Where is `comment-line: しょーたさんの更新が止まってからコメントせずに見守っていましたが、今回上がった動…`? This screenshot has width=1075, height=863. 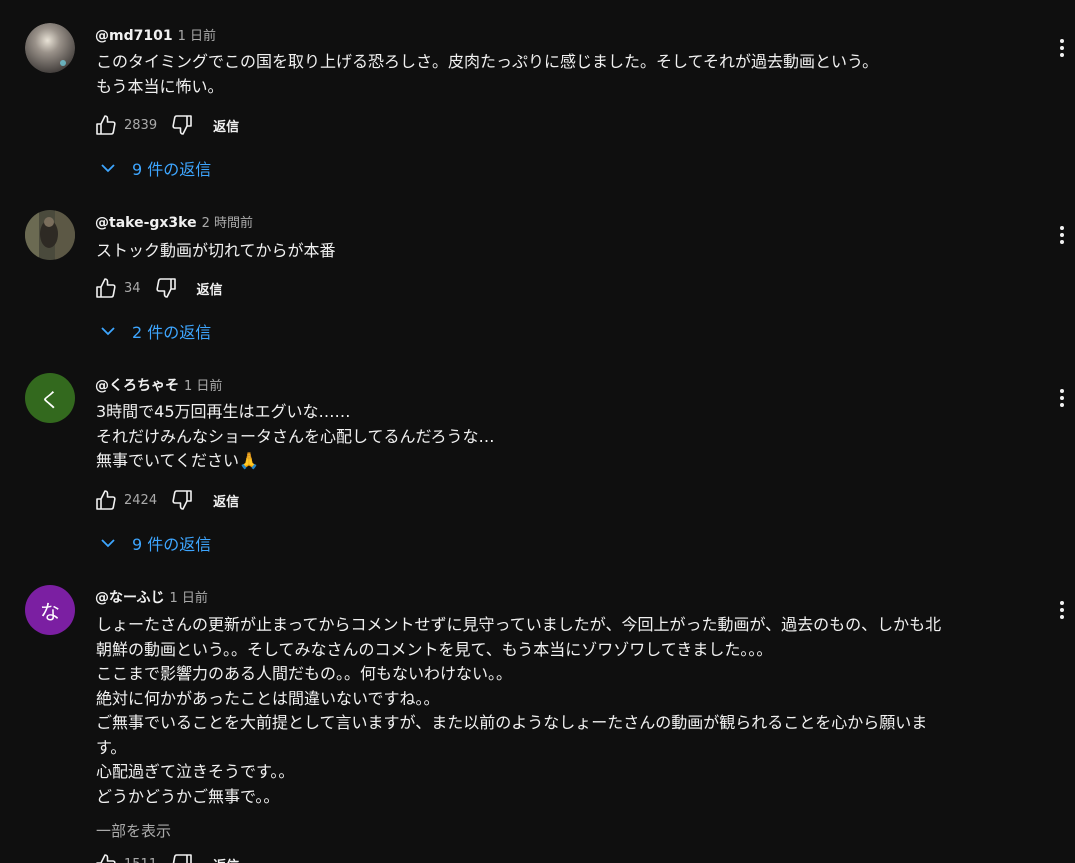
comment-line: しょーたさんの更新が止まってからコメントせずに見守っていましたが、今回上がった動… is located at coordinates (519, 624).